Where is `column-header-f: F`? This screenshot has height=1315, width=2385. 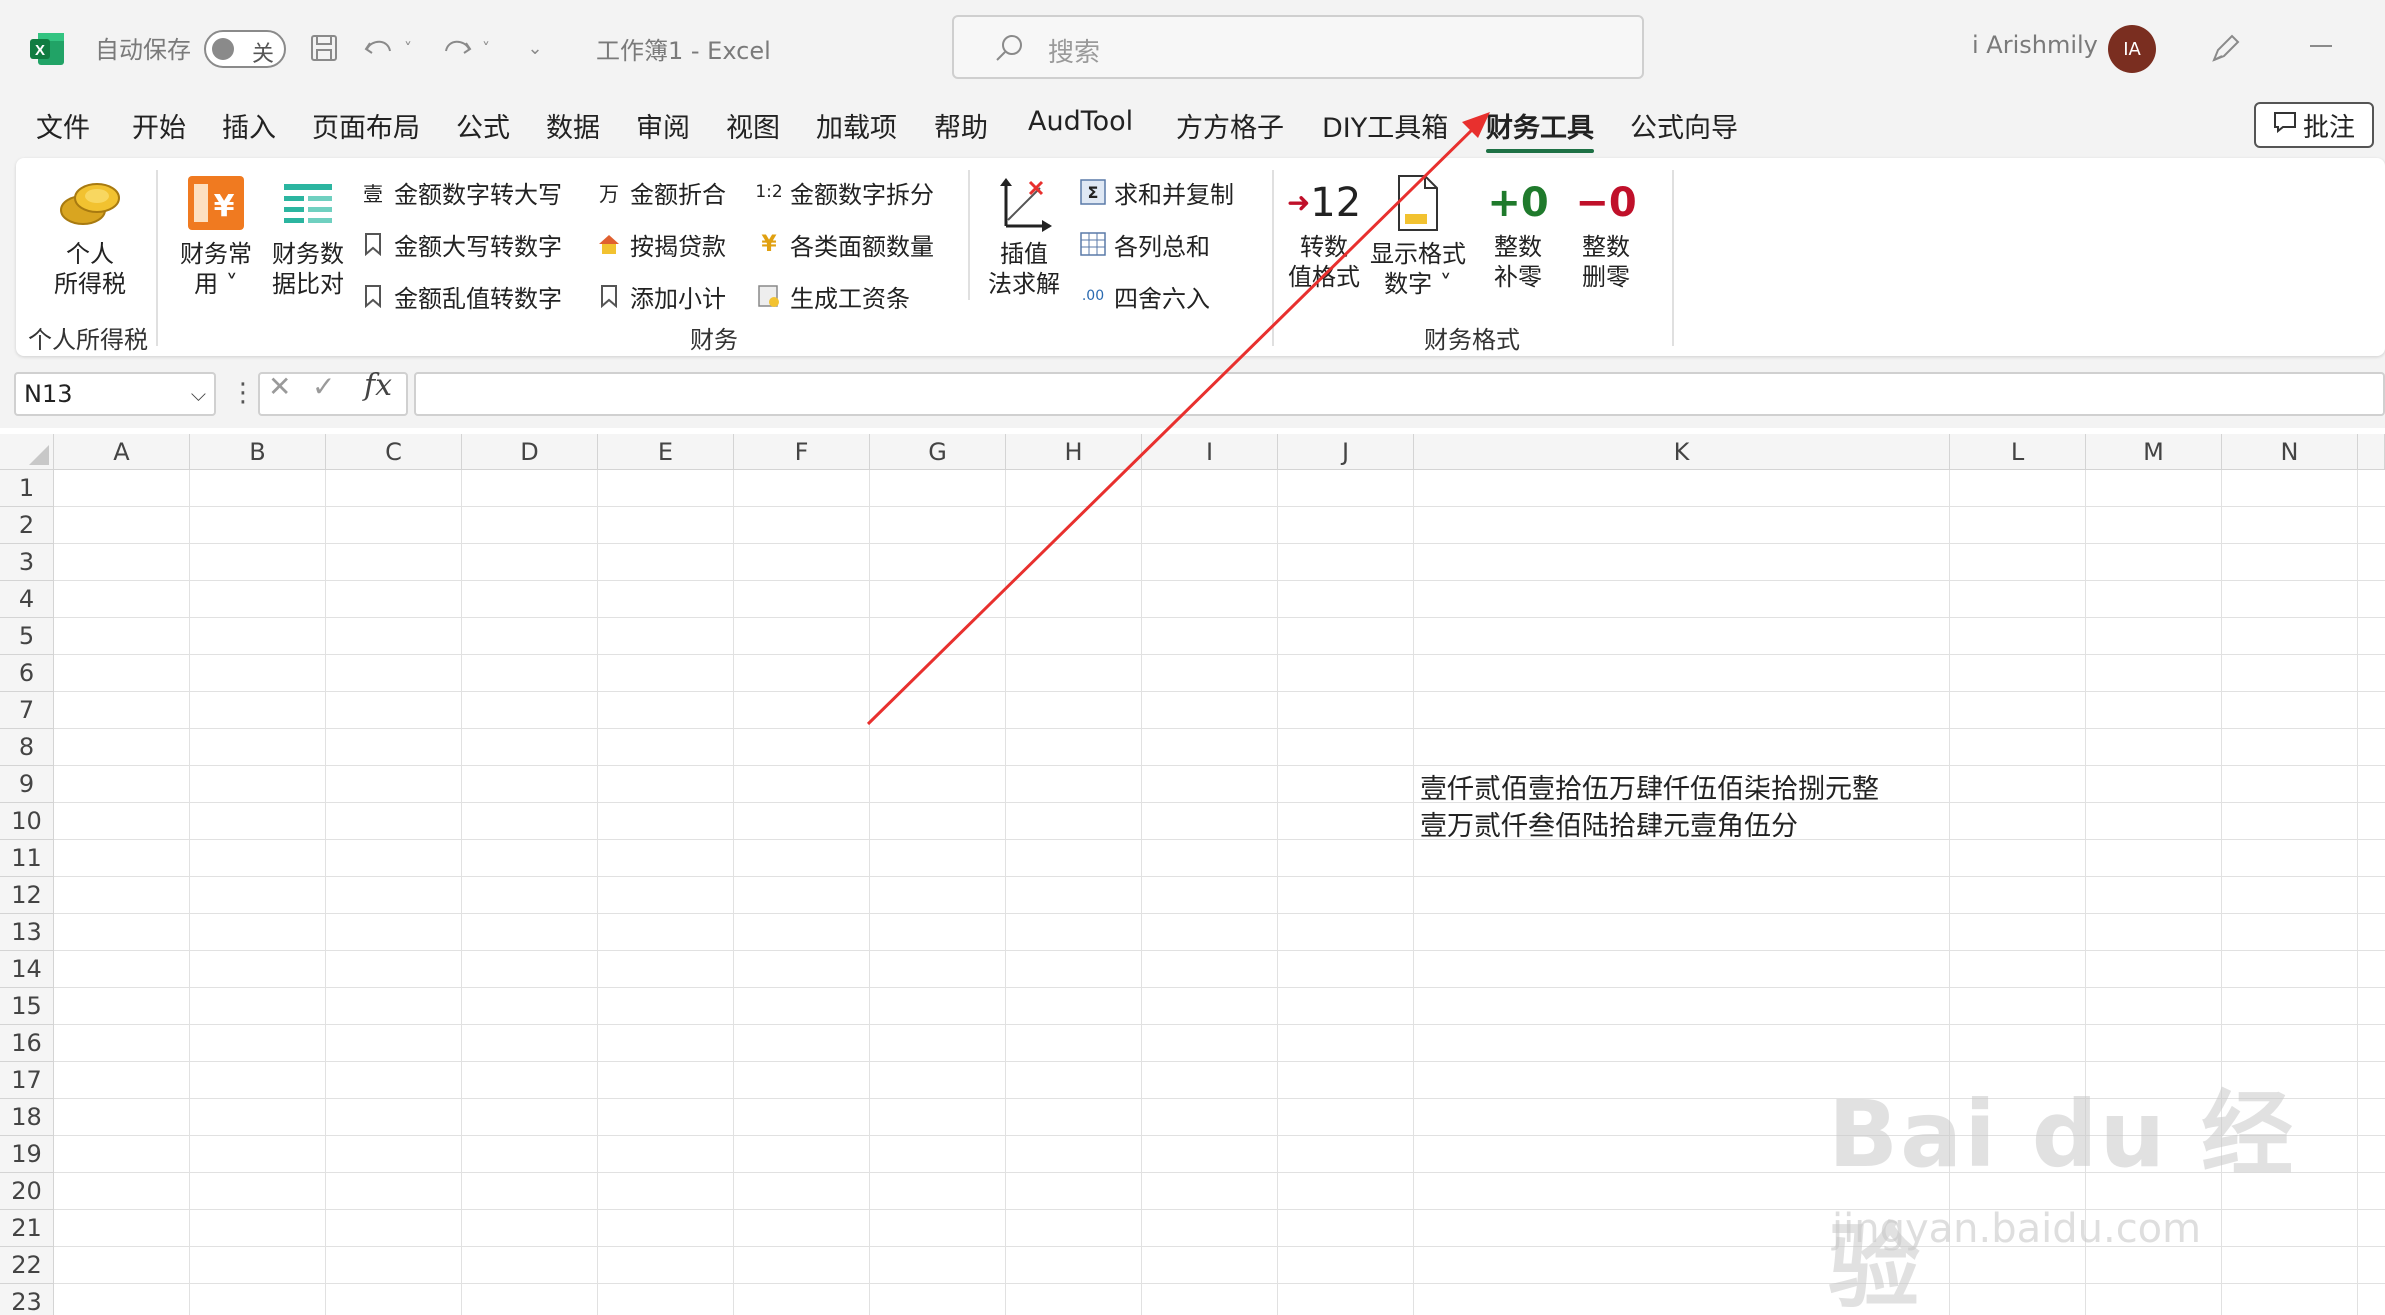
column-header-f: F is located at coordinates (802, 452).